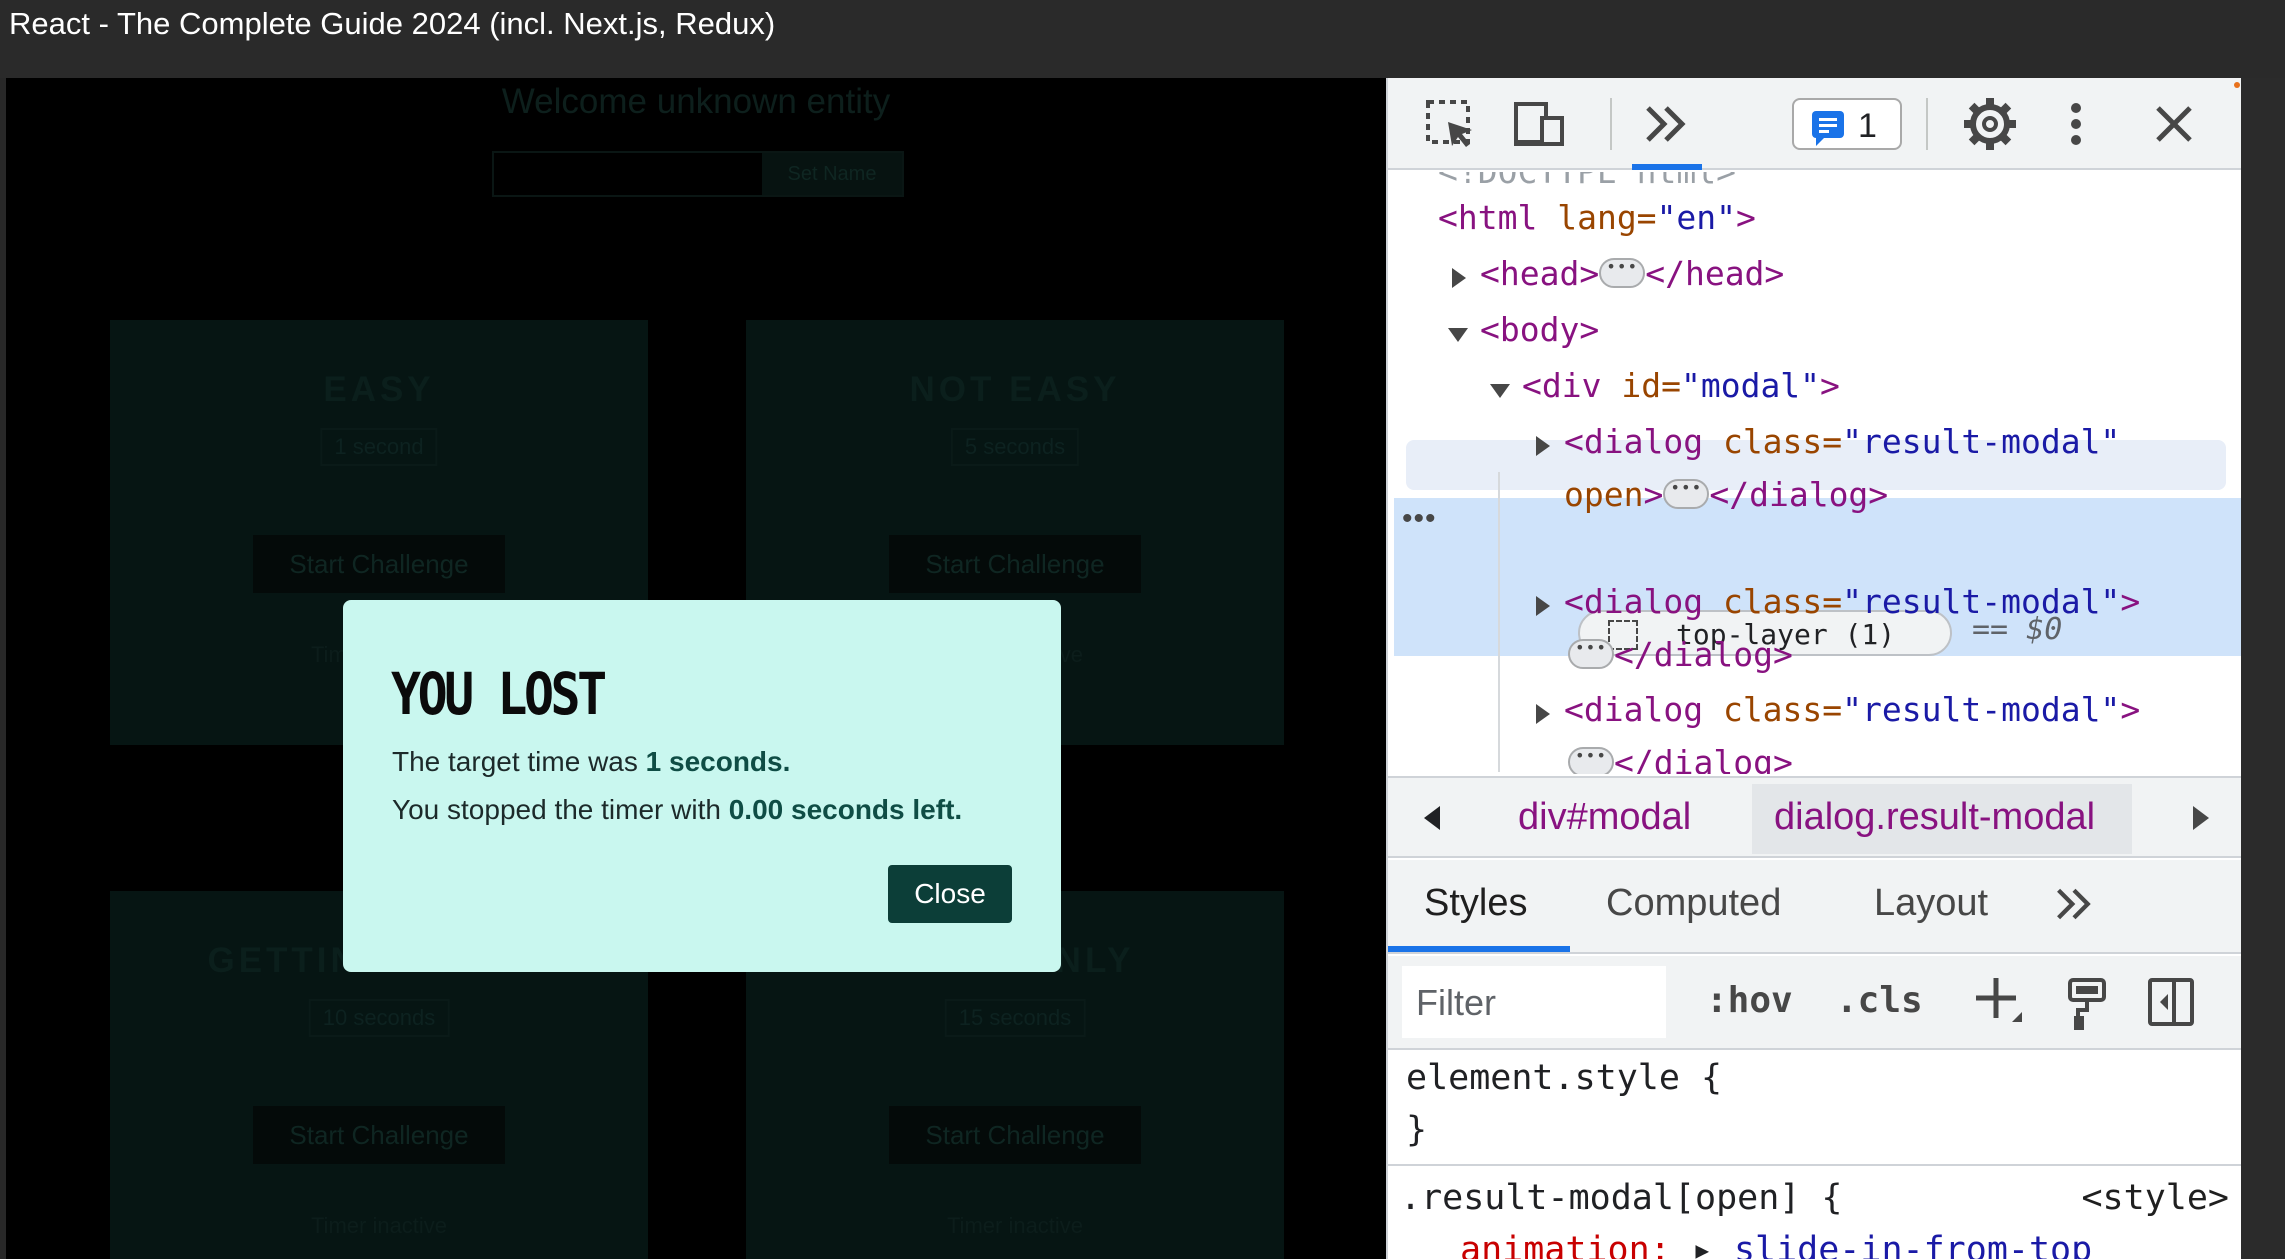  I want to click on window-right-edge, so click(2263, 668).